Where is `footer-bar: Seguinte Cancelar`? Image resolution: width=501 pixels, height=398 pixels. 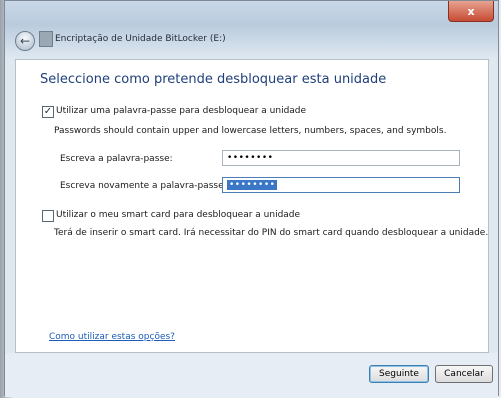
footer-bar: Seguinte Cancelar is located at coordinates (251, 375).